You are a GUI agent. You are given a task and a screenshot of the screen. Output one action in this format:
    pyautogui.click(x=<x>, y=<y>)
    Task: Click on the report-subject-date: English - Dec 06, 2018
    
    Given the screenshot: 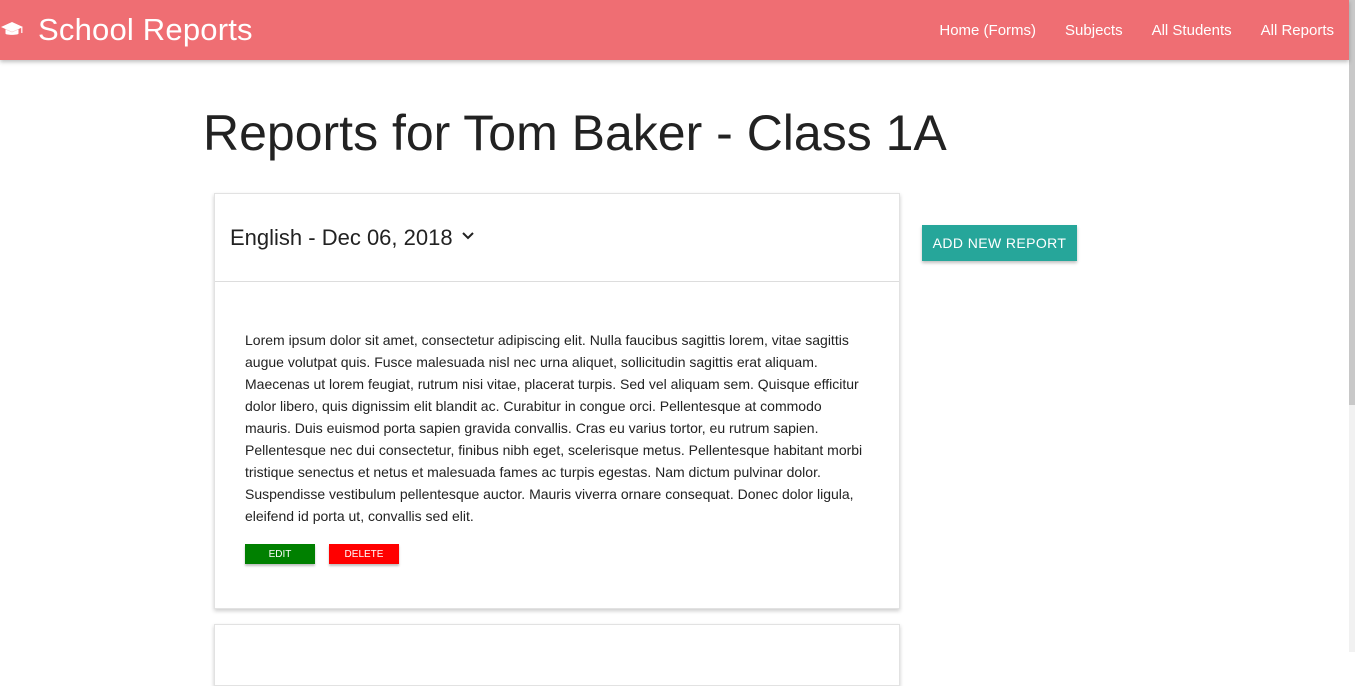 What is the action you would take?
    pyautogui.click(x=341, y=237)
    